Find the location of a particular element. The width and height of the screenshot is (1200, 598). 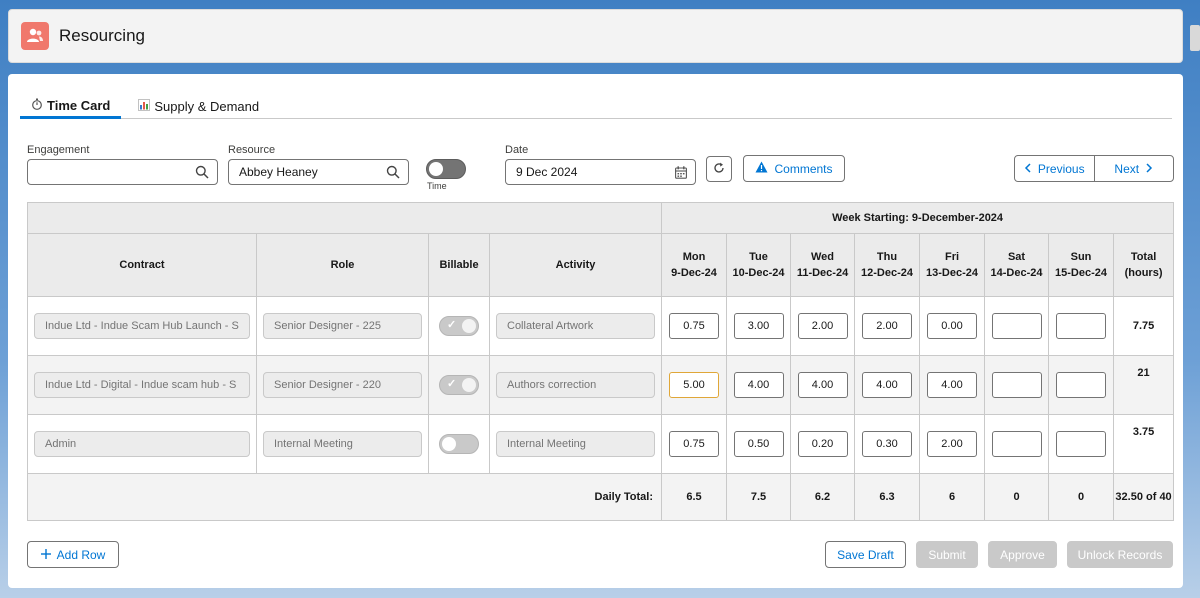

column-header-day: Fri 13-Dec-24 is located at coordinates (952, 265).